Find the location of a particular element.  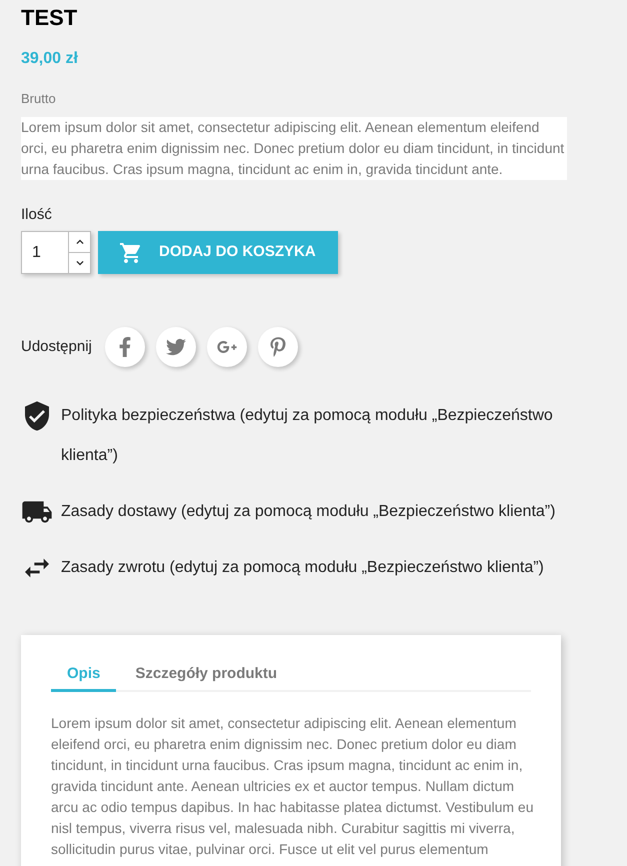

tab: Opis is located at coordinates (83, 678).